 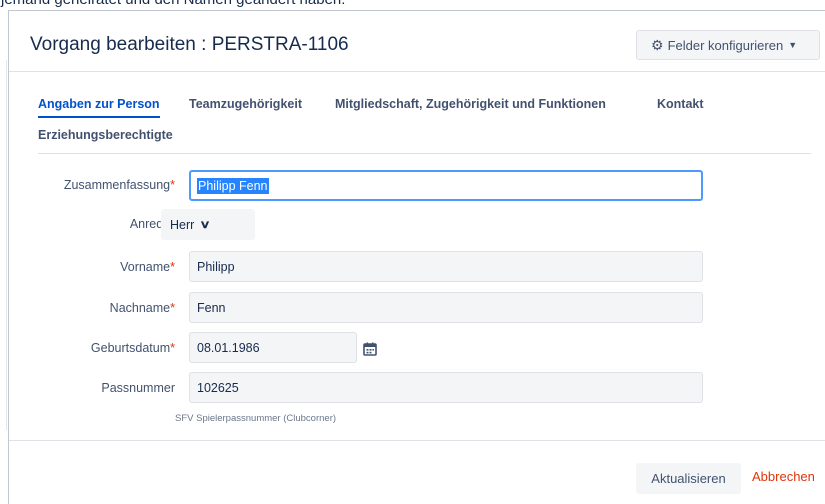 I want to click on tab-erziehungsberechtigte: Erziehungsberechtigte, so click(x=105, y=135).